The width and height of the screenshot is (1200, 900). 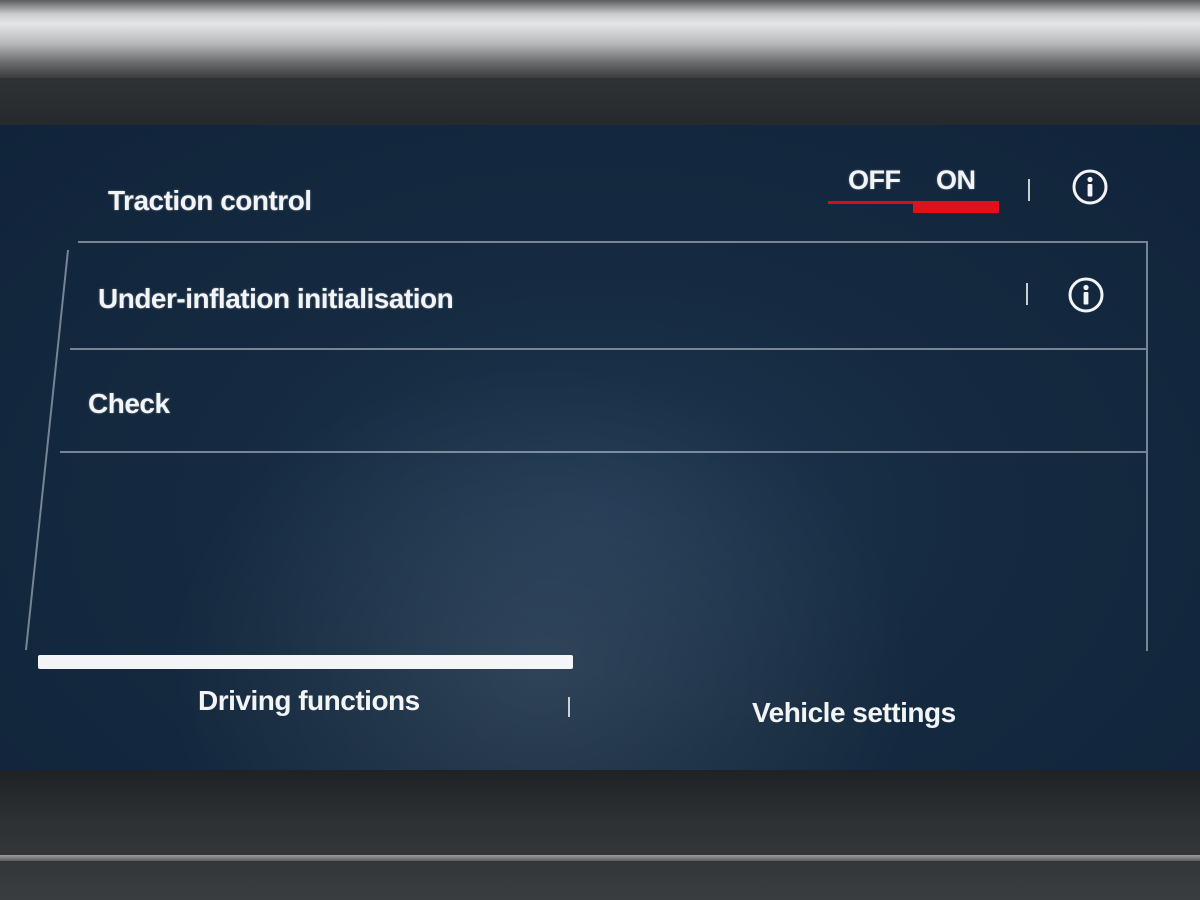 What do you see at coordinates (276, 298) in the screenshot?
I see `setting-label-under-inflation: Under-inflation initialisation` at bounding box center [276, 298].